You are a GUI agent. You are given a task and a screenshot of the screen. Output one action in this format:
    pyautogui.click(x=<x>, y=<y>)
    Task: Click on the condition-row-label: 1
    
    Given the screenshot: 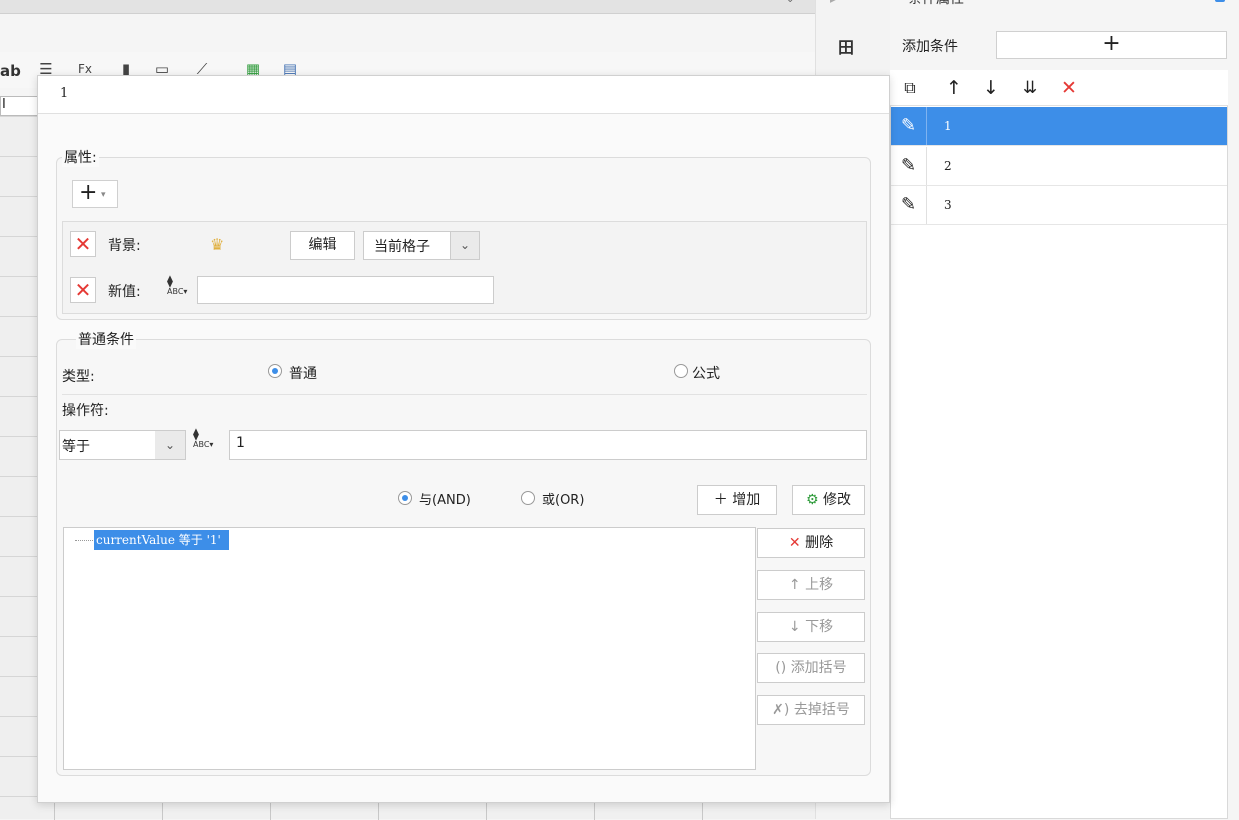 What is the action you would take?
    pyautogui.click(x=948, y=126)
    